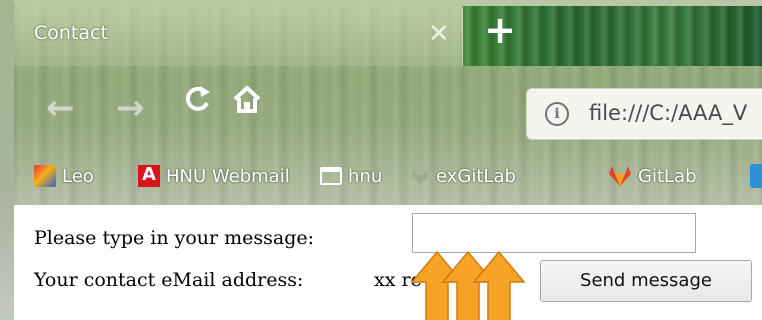 This screenshot has height=320, width=762. Describe the element at coordinates (228, 176) in the screenshot. I see `bookmark-label: HNU Webmail` at that location.